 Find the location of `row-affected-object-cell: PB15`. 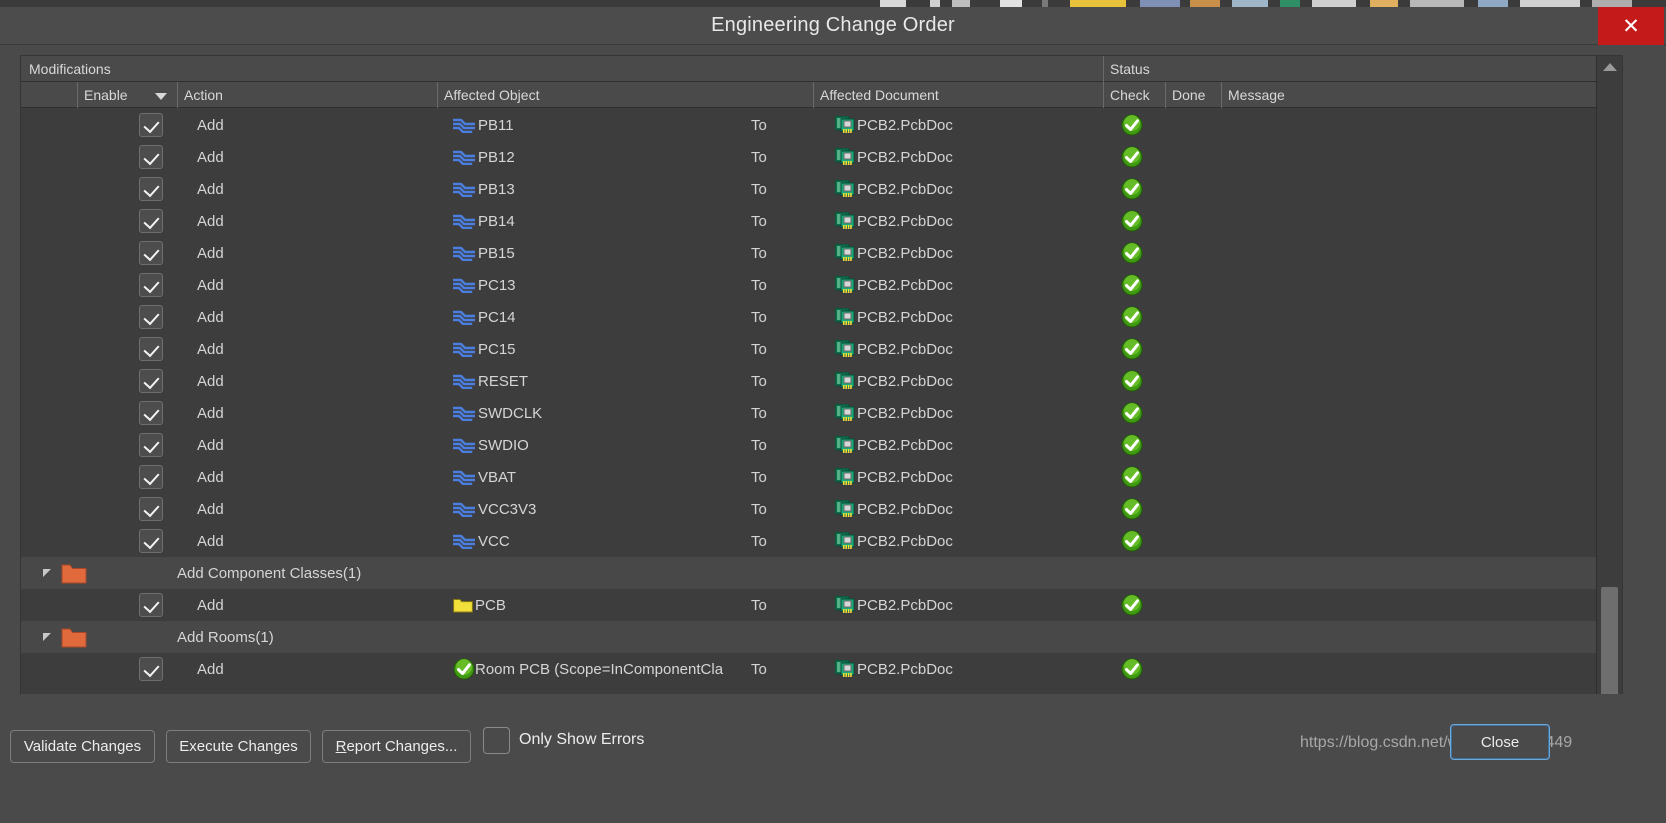

row-affected-object-cell: PB15 is located at coordinates (621, 253).